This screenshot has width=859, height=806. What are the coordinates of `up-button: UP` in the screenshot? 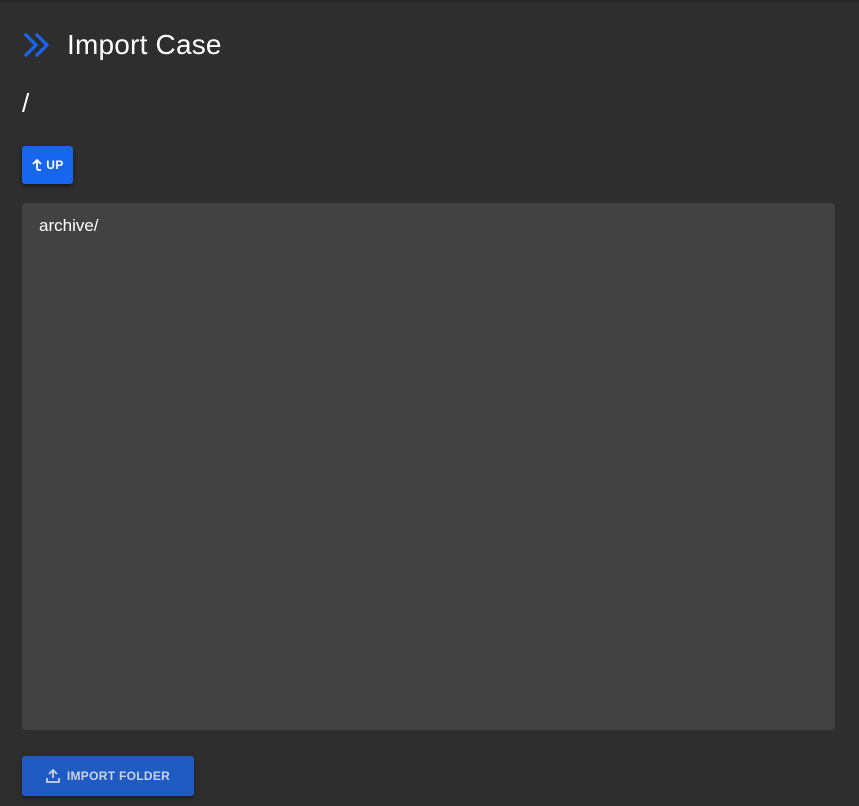 It's located at (47, 165).